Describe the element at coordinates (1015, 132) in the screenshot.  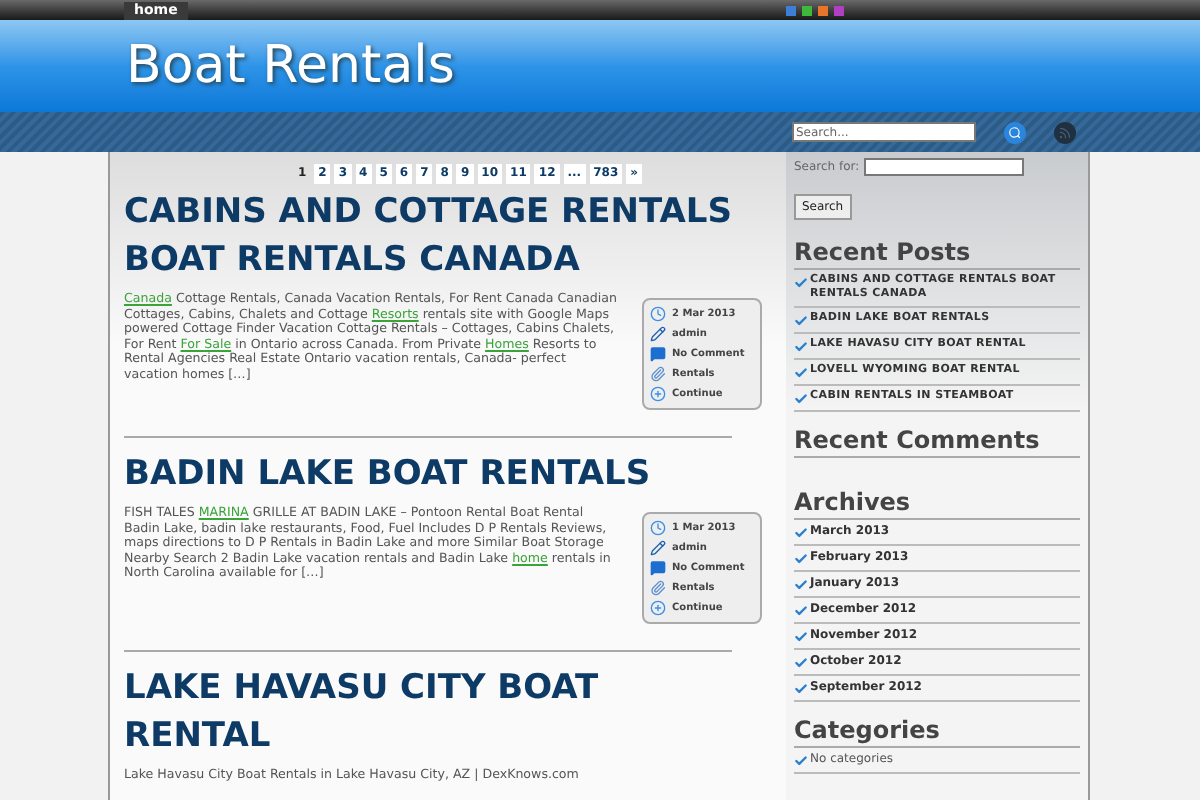
I see `search-icon` at that location.